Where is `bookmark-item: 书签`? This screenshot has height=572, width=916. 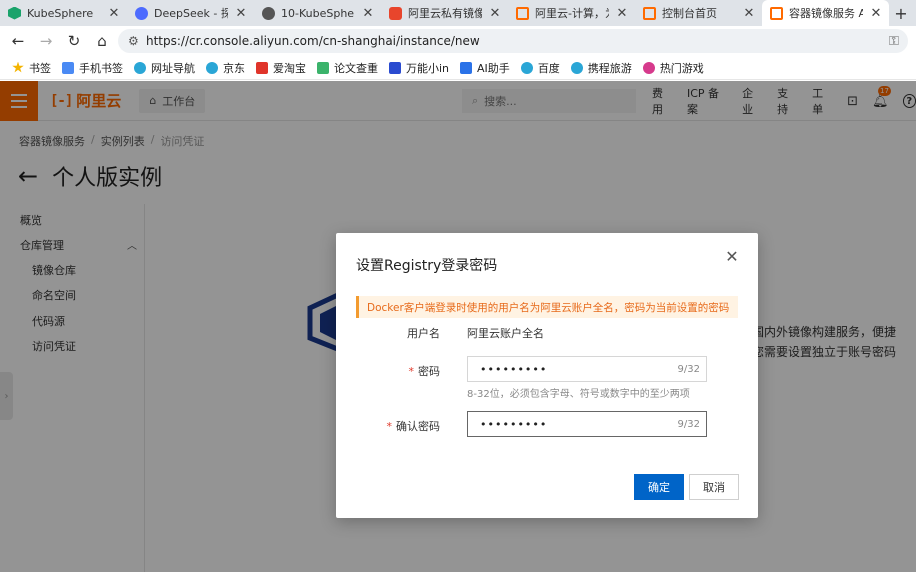 bookmark-item: 书签 is located at coordinates (35, 68).